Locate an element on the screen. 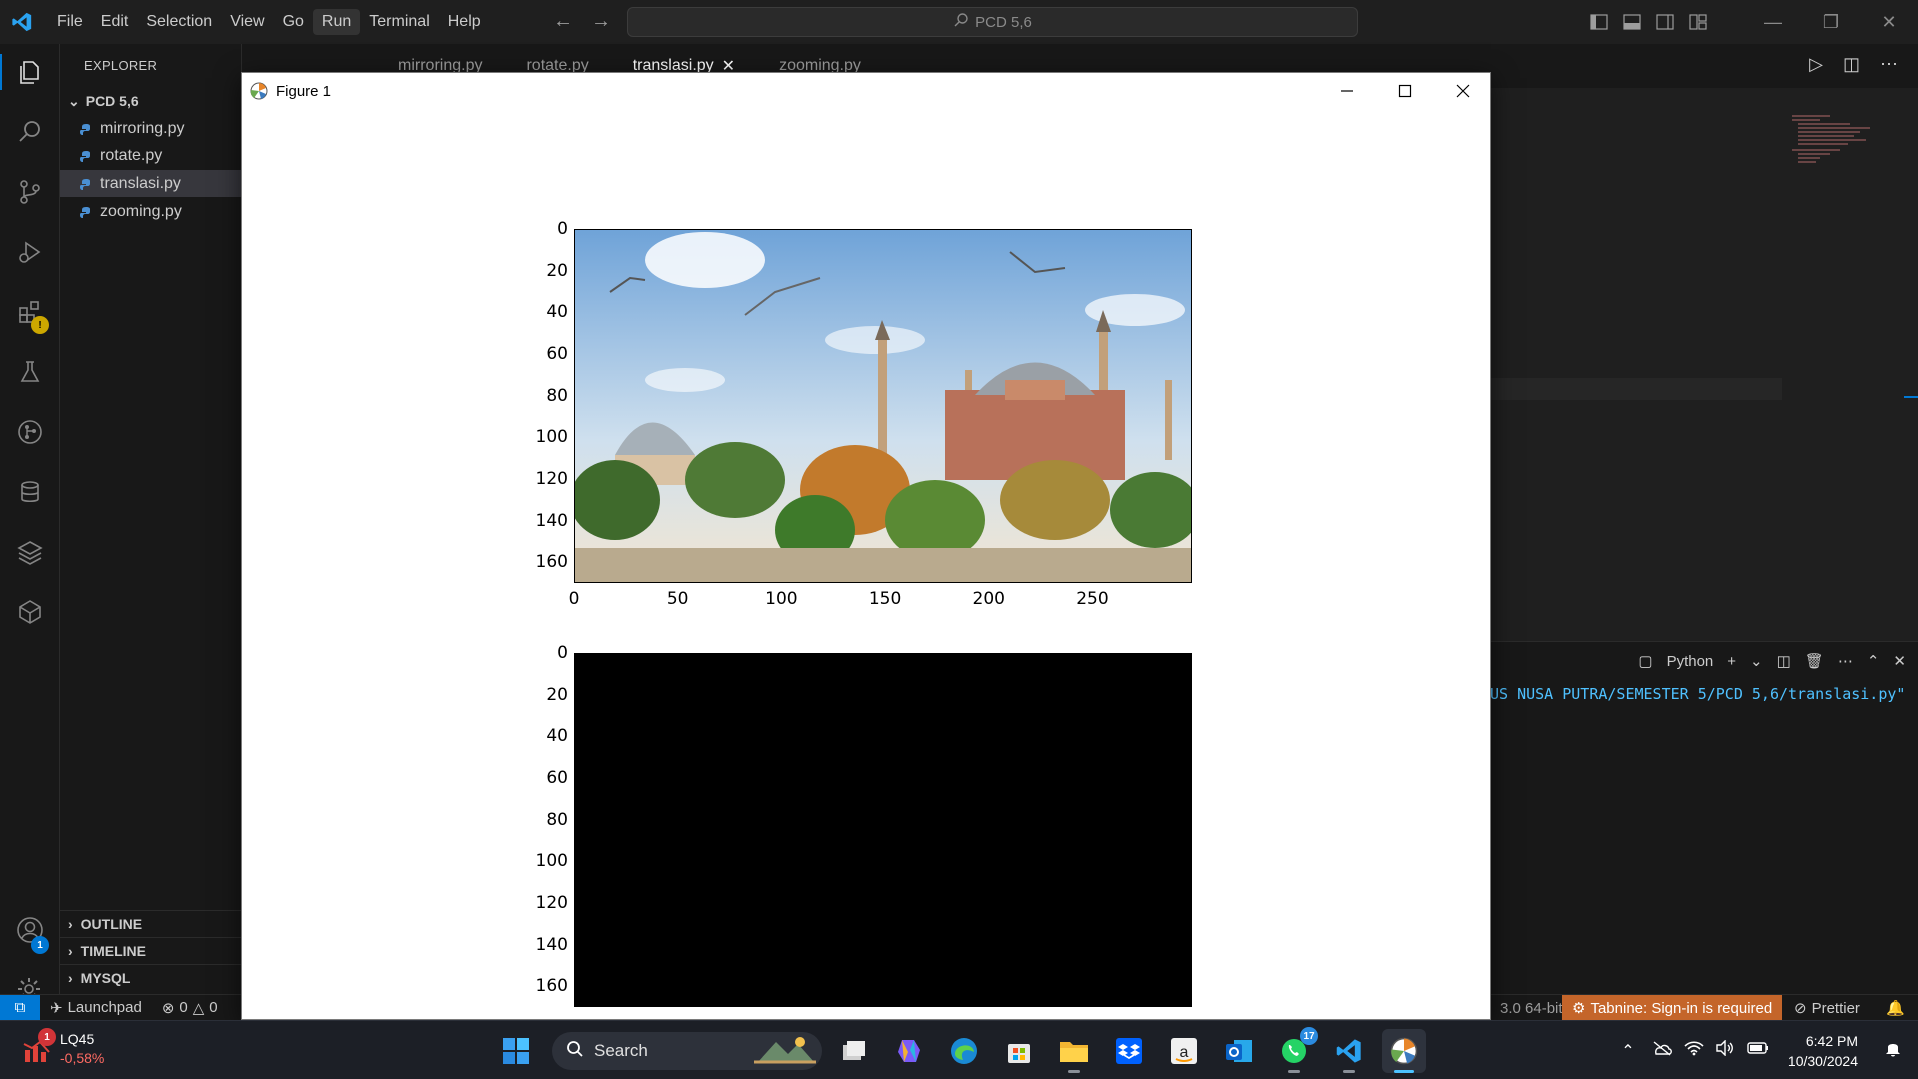 The width and height of the screenshot is (1918, 1079). file-item-translasi: translasi.py is located at coordinates (151, 183).